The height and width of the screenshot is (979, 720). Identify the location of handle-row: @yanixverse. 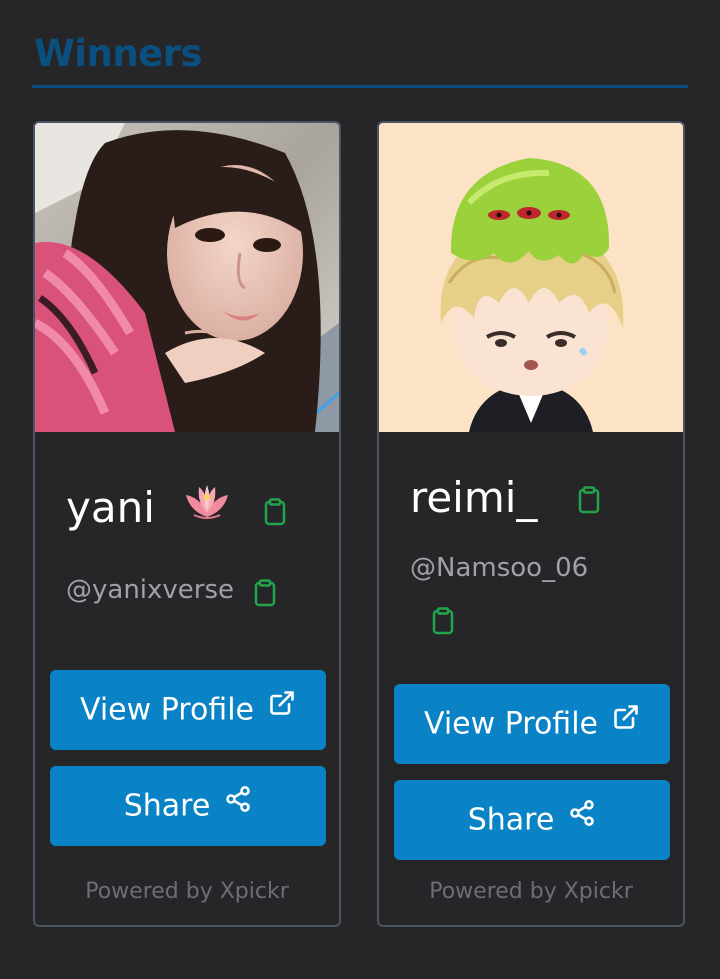
(150, 590).